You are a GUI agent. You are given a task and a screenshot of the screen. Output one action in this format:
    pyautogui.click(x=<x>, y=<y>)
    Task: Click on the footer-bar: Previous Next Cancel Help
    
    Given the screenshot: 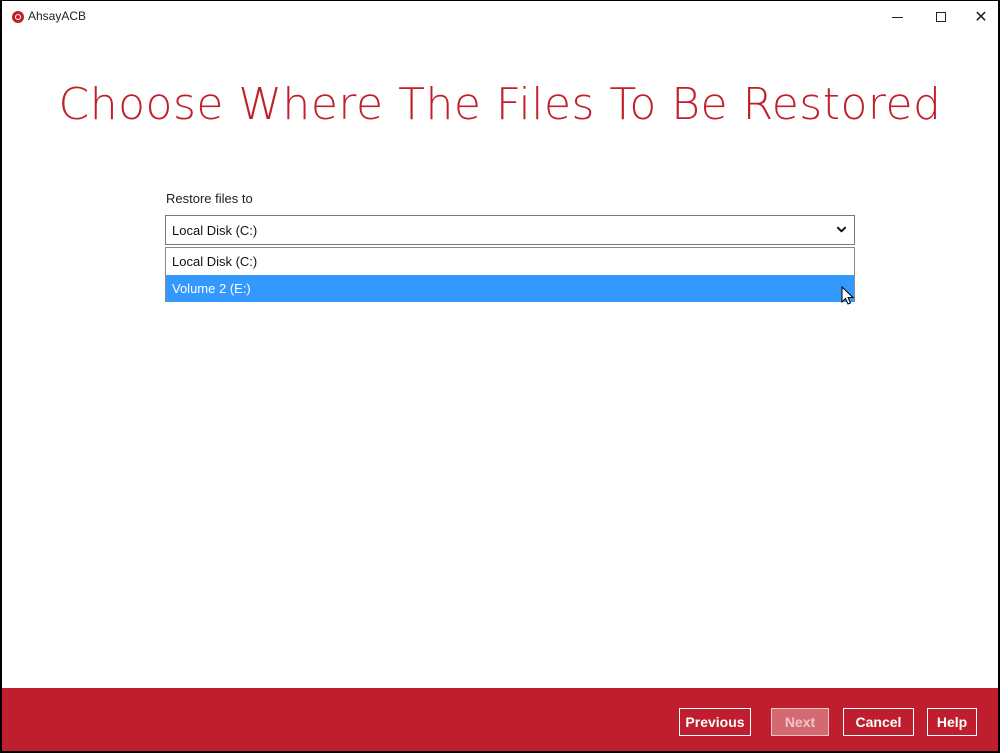 What is the action you would take?
    pyautogui.click(x=500, y=719)
    